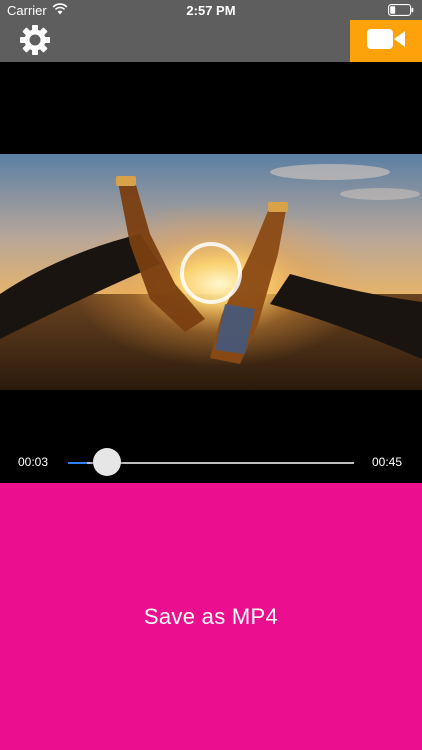 The height and width of the screenshot is (750, 422). Describe the element at coordinates (78, 463) in the screenshot. I see `seek-bar-progress` at that location.